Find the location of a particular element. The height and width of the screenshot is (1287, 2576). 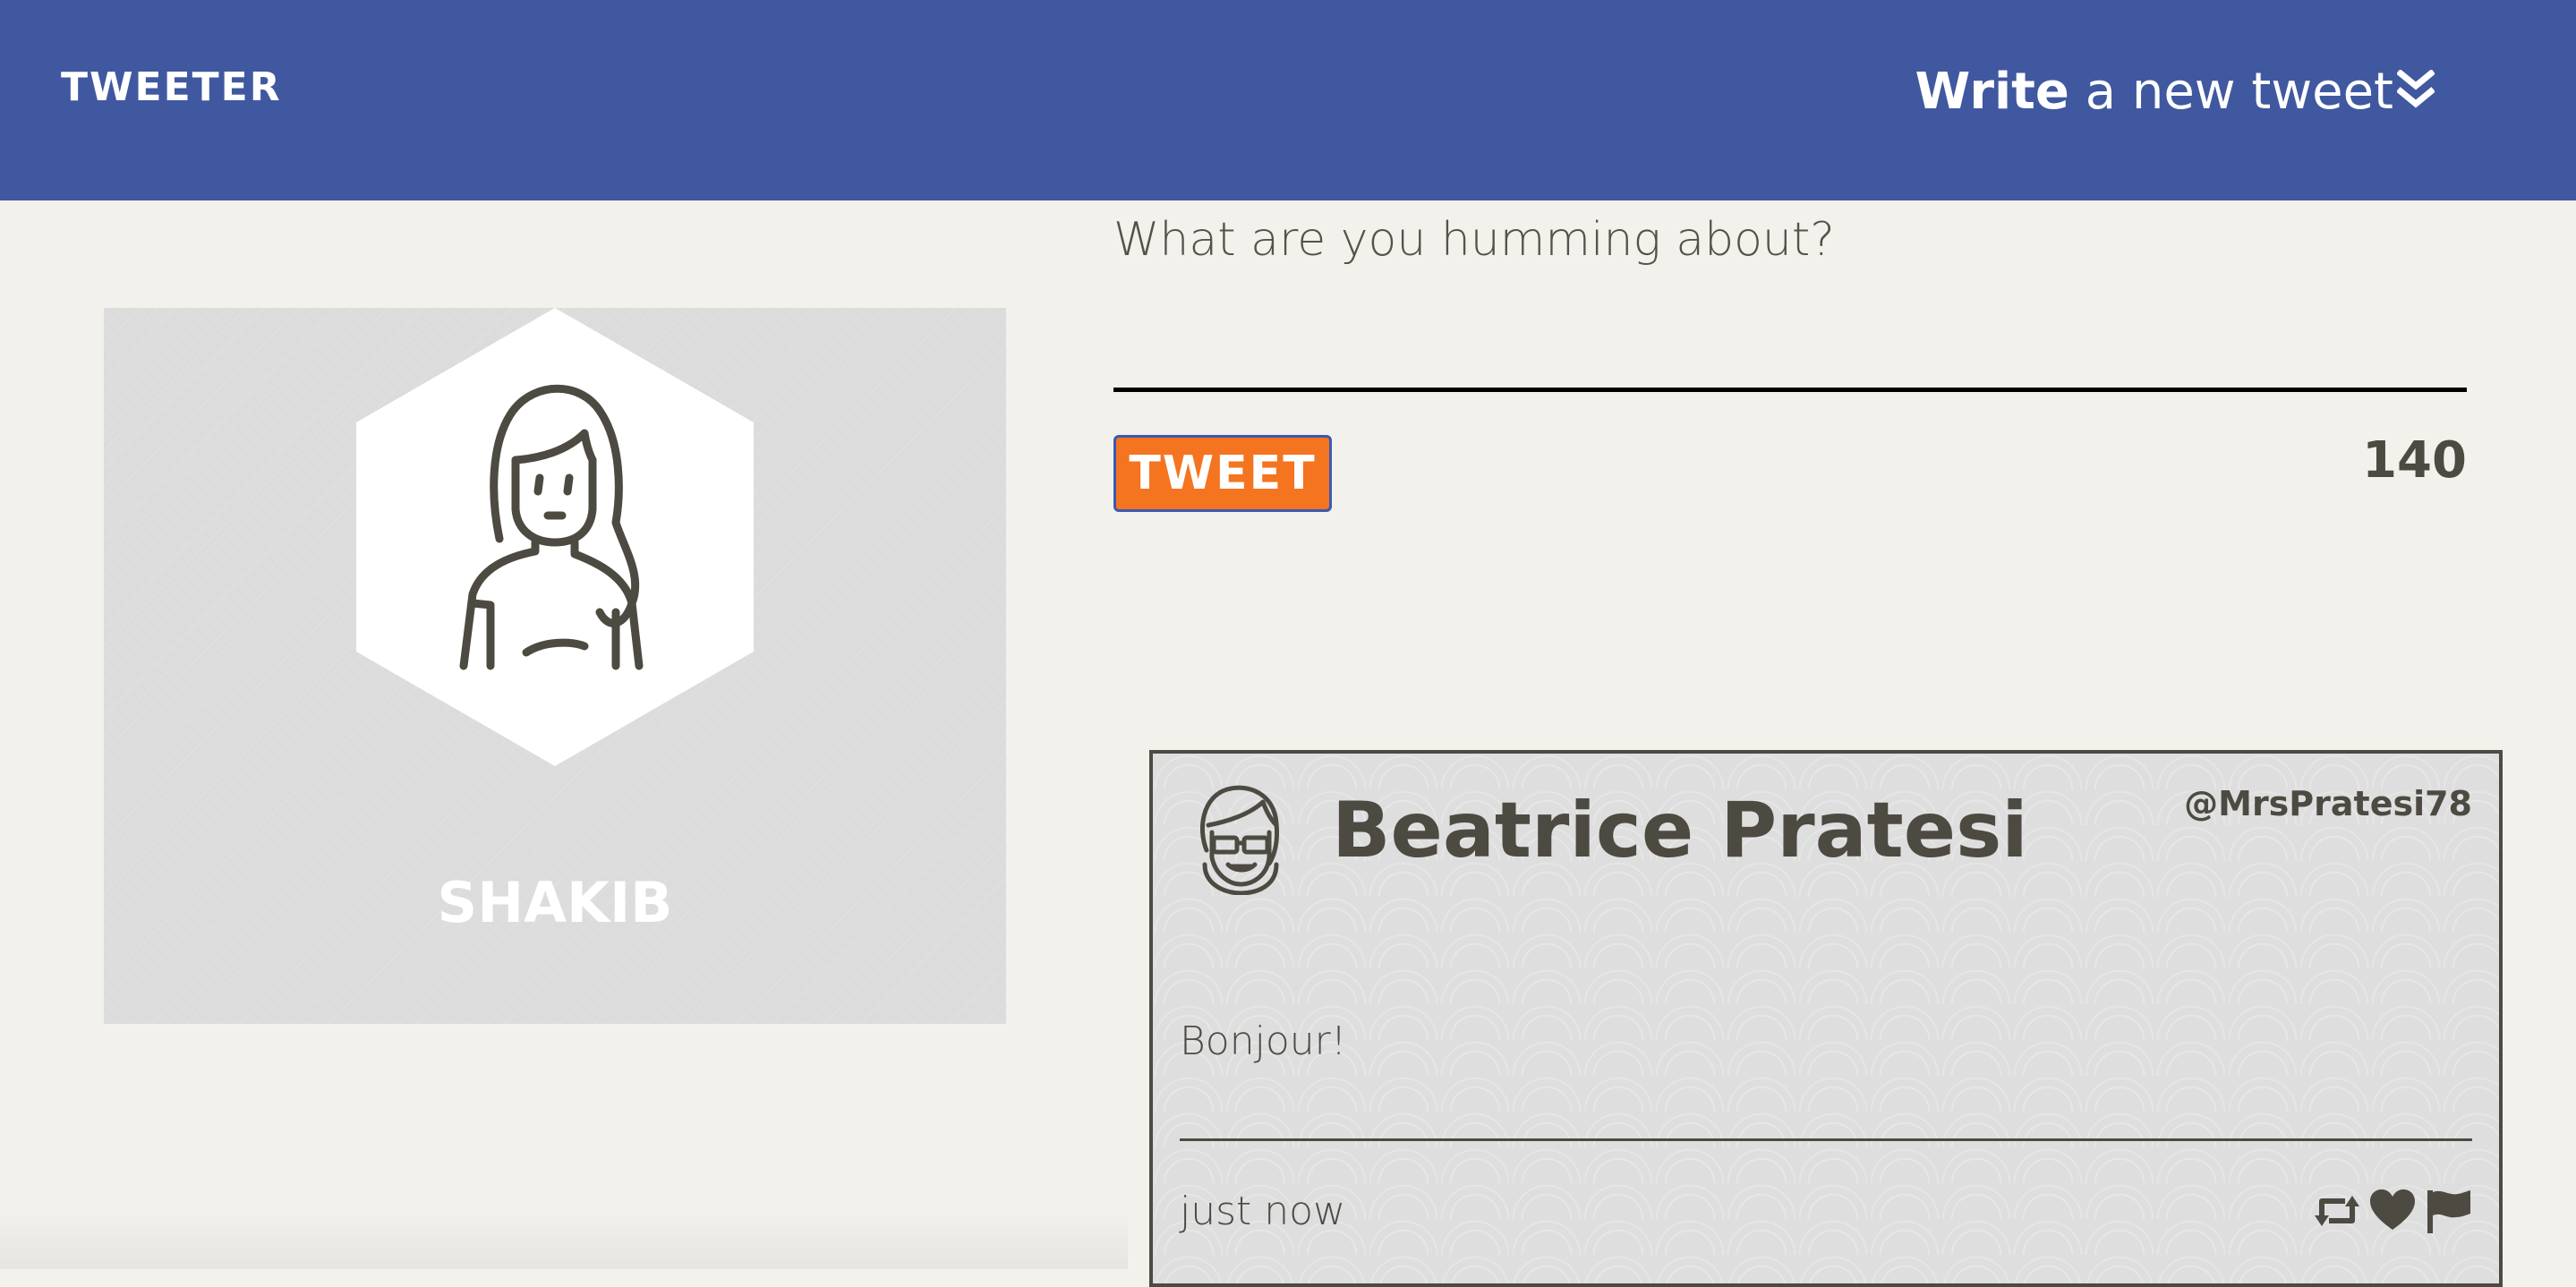

woman-with-glasses-avatar-icon is located at coordinates (1239, 840).